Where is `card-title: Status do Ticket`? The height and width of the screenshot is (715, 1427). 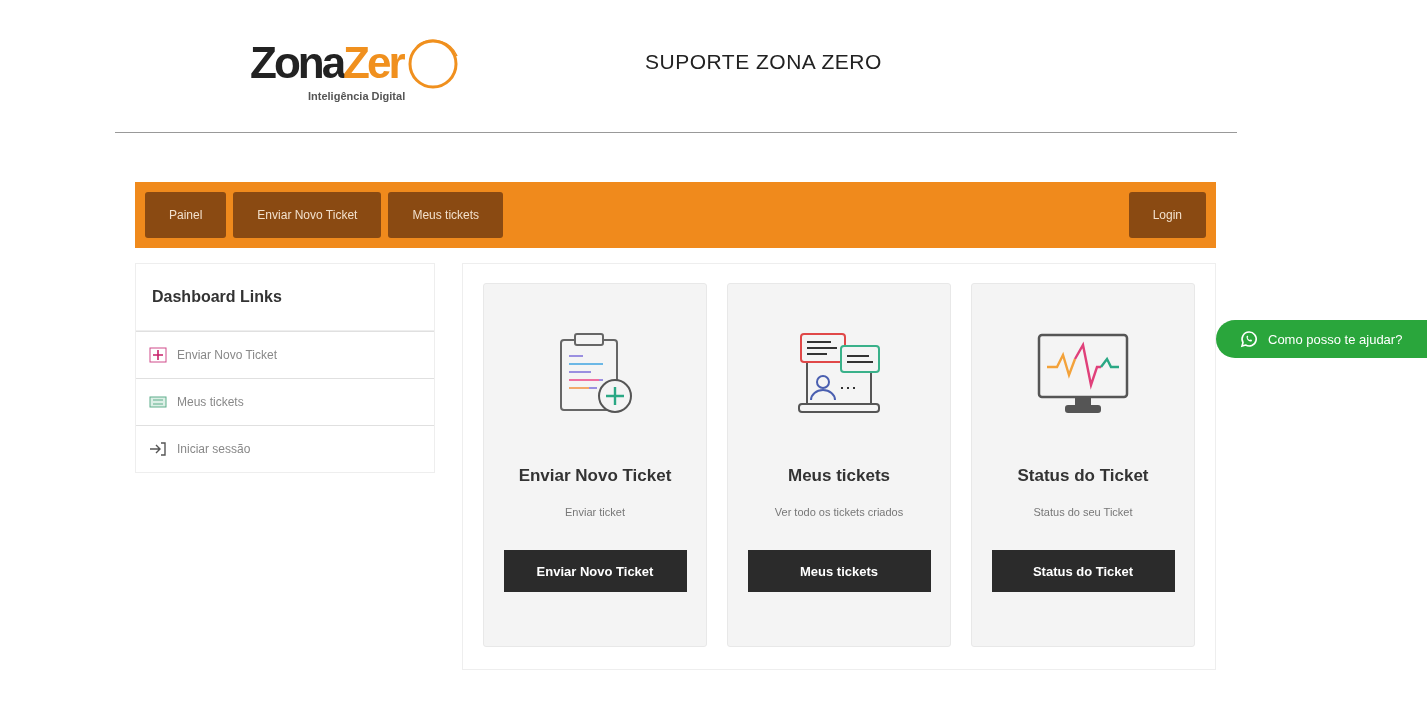 card-title: Status do Ticket is located at coordinates (1083, 476).